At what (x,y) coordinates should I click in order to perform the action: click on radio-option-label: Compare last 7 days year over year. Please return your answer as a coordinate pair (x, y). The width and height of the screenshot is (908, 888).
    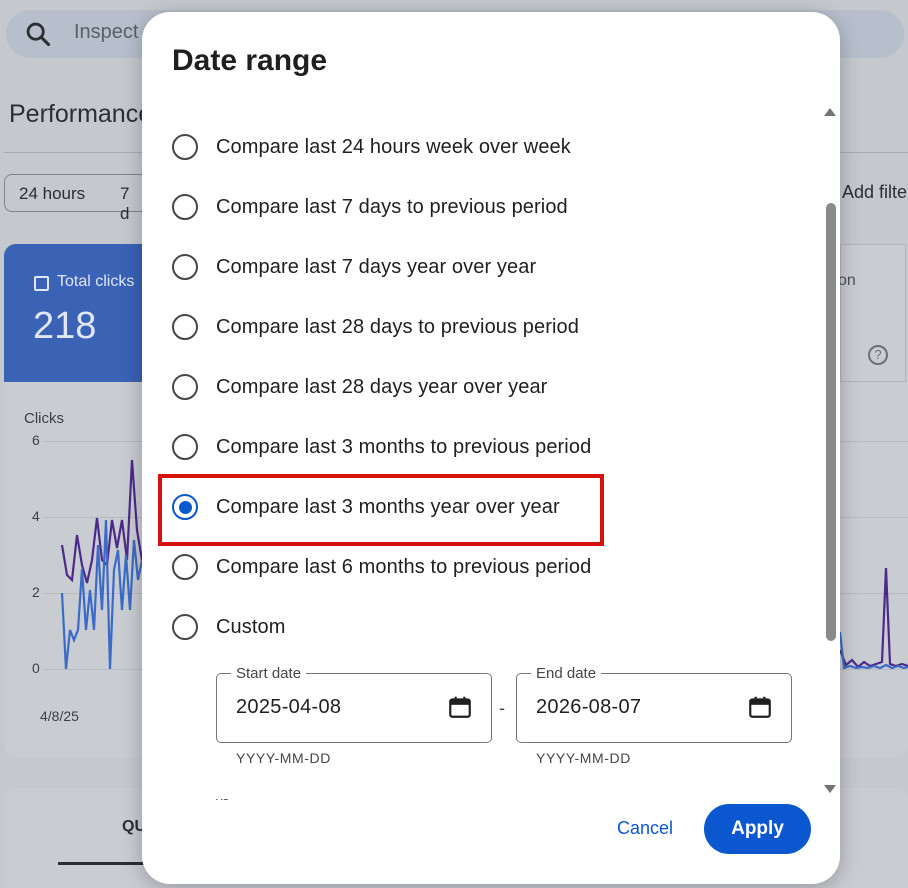
    Looking at the image, I should click on (376, 266).